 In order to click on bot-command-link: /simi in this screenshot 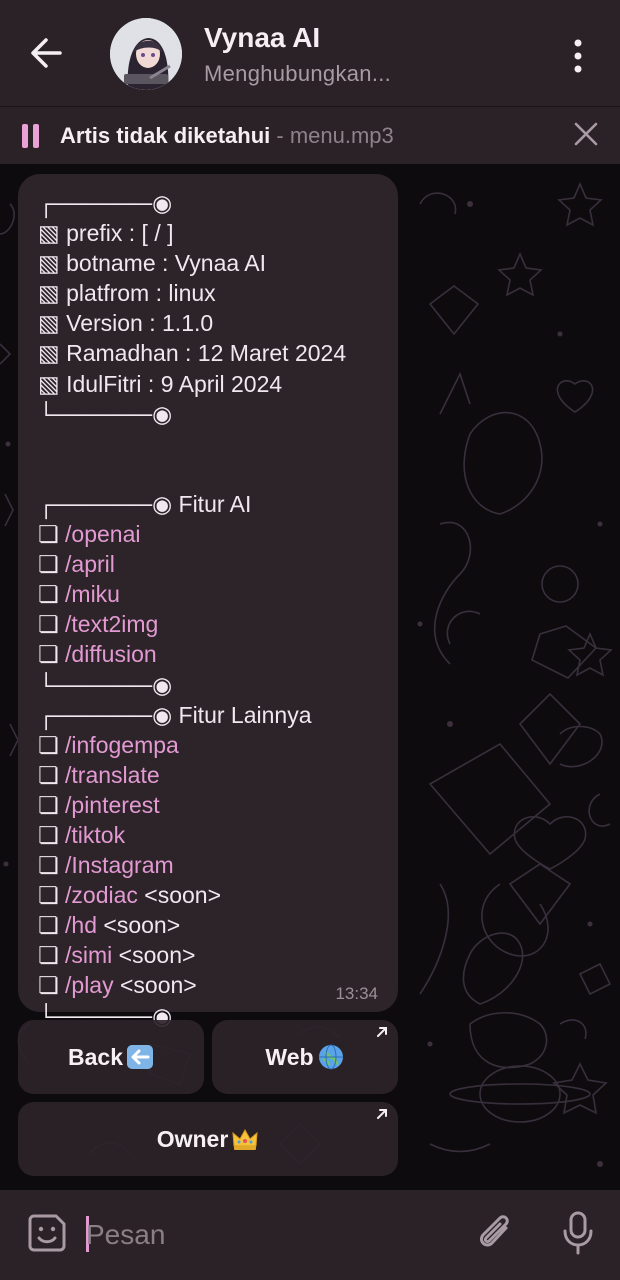, I will do `click(88, 955)`.